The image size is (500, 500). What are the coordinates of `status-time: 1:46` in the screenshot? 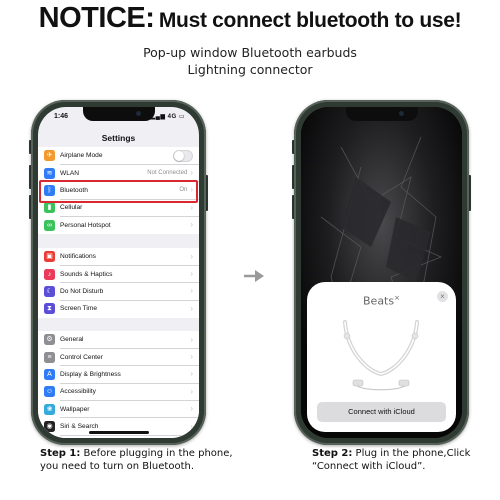 It's located at (61, 116).